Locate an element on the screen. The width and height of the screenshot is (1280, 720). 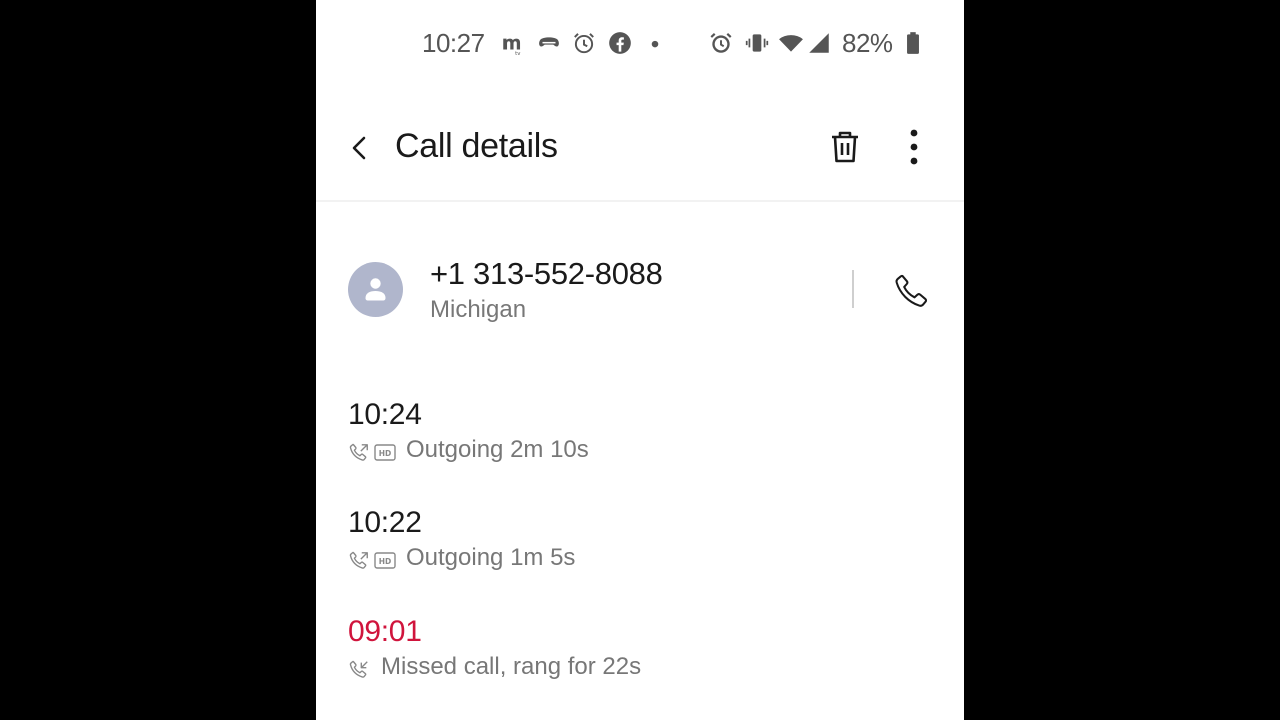
game-controller-icon is located at coordinates (549, 43).